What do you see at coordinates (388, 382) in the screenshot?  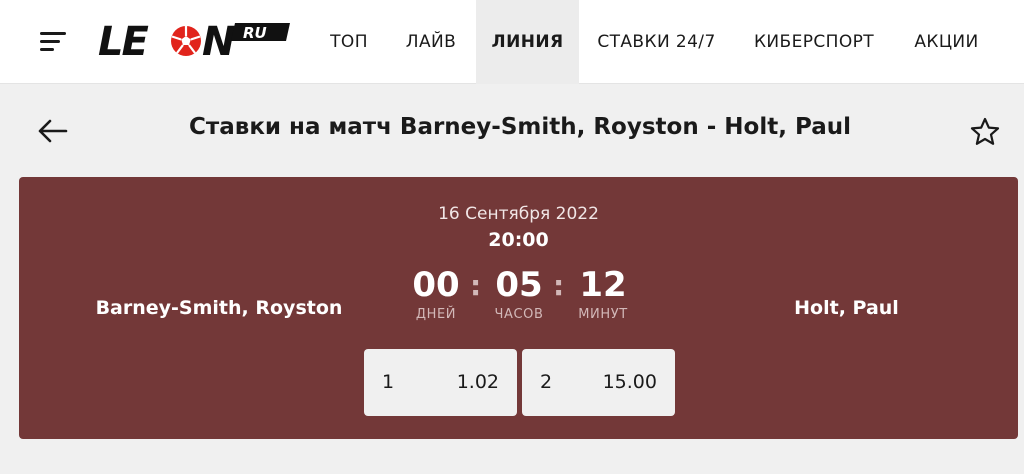 I see `odd-name: 1` at bounding box center [388, 382].